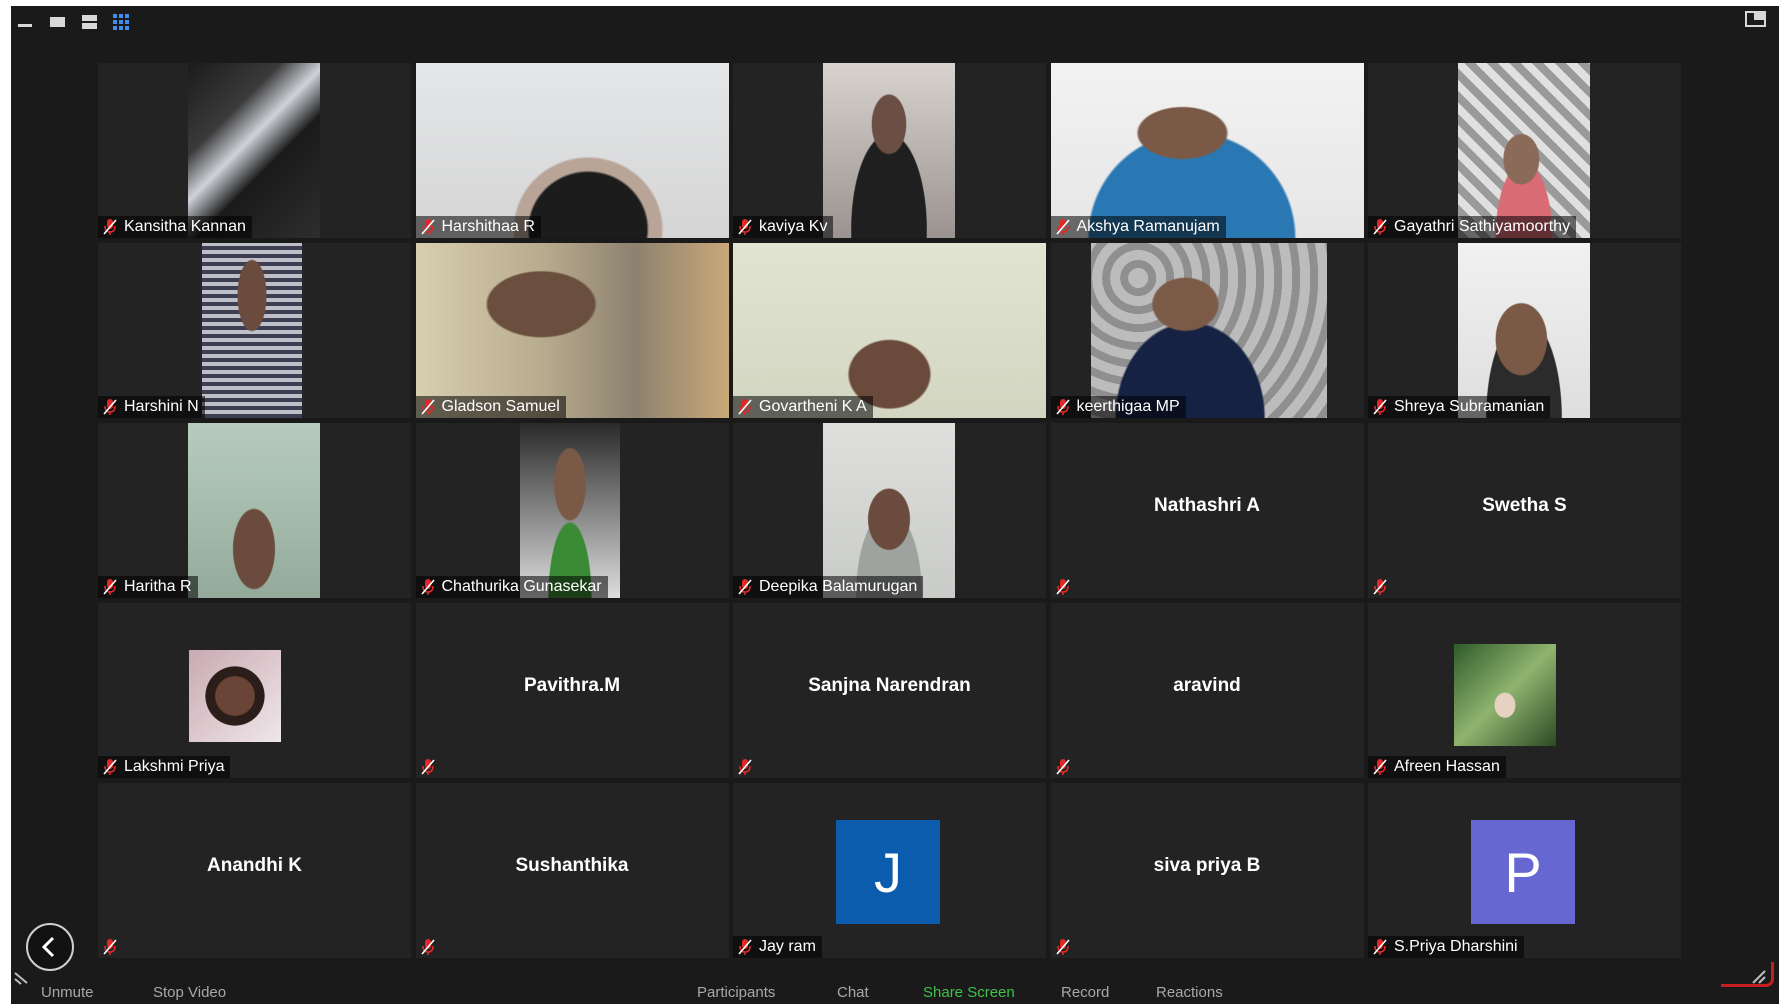  Describe the element at coordinates (1207, 505) in the screenshot. I see `participant-name-center: Nathashri A` at that location.